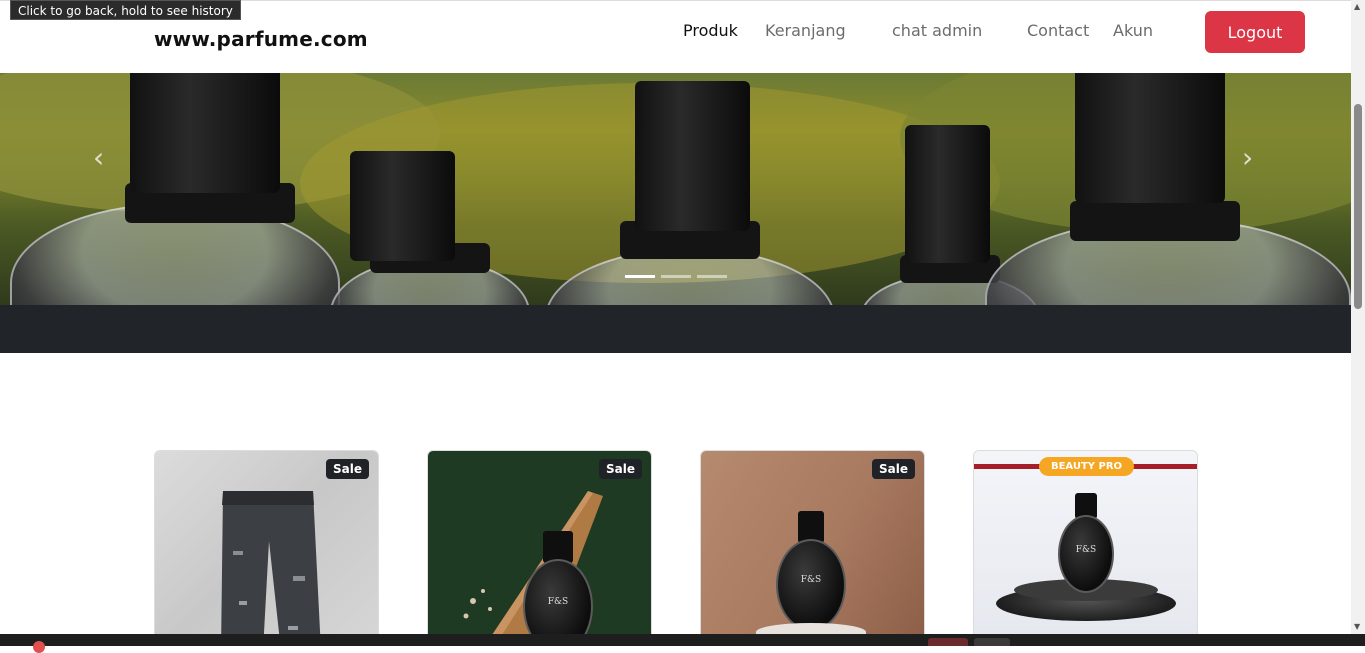 This screenshot has height=653, width=1365. What do you see at coordinates (1358, 323) in the screenshot?
I see `page-scrollbar: ▲ ▼` at bounding box center [1358, 323].